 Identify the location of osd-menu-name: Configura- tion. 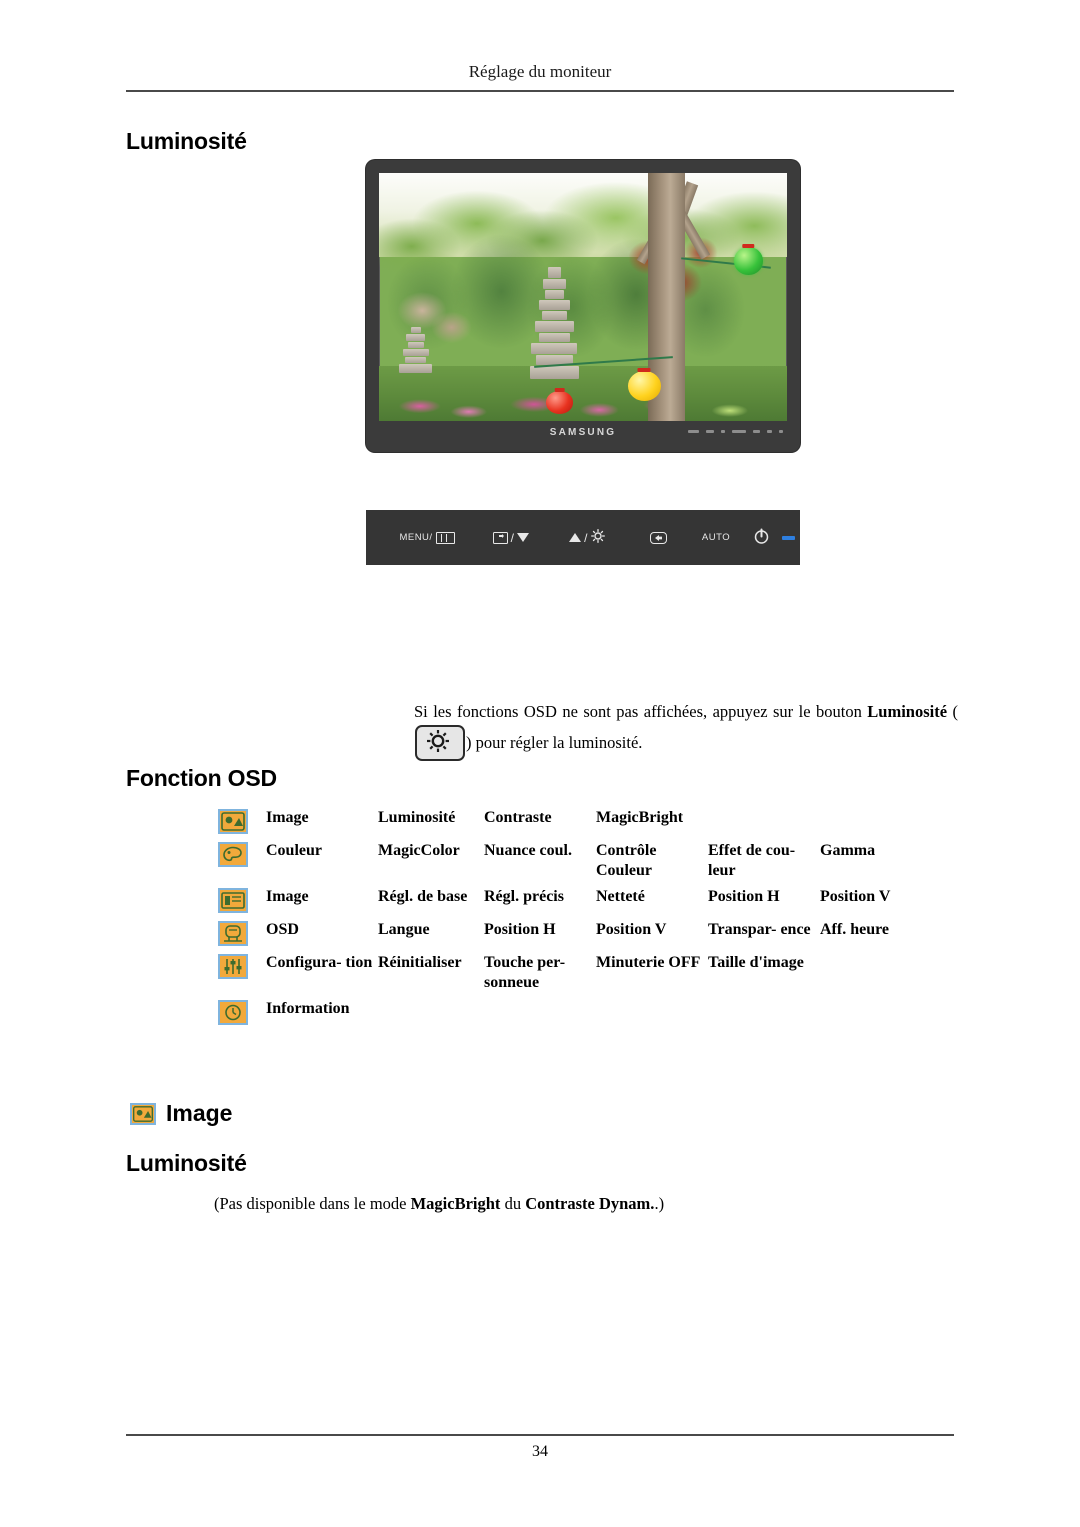
(319, 963).